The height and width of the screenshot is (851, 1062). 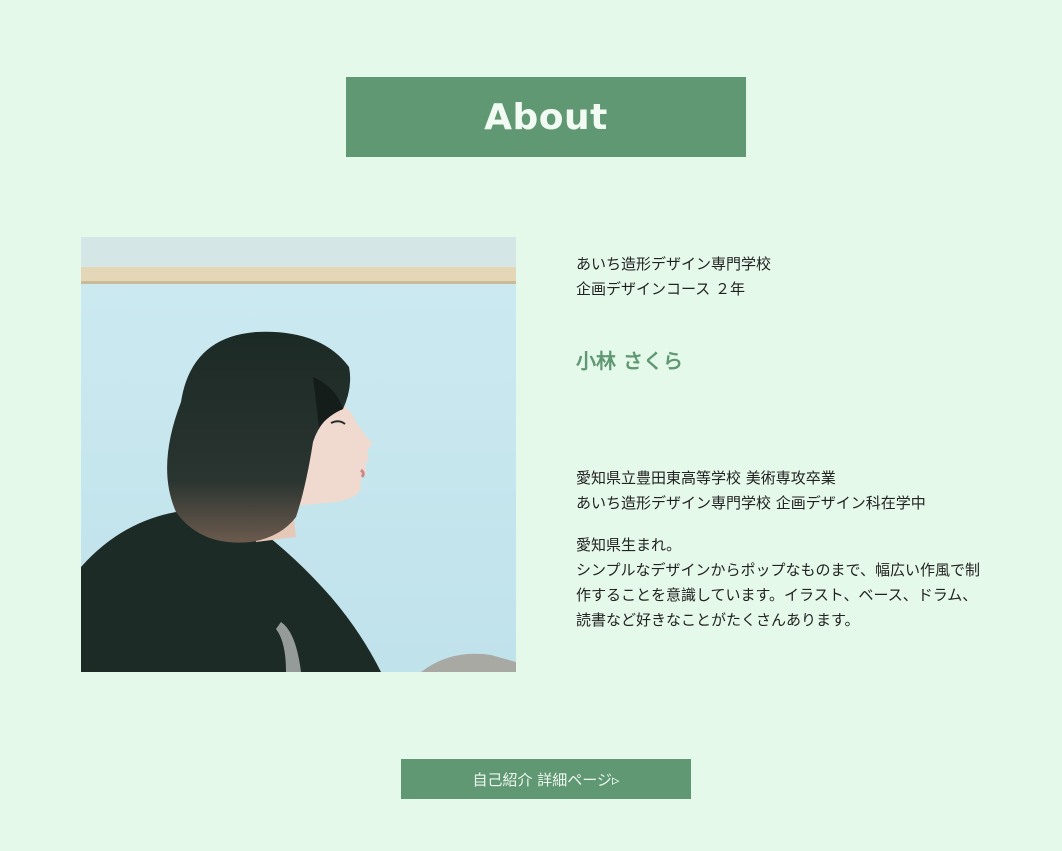 What do you see at coordinates (777, 595) in the screenshot?
I see `bio-line: 作することを意識しています。イラスト、ベース、ドラム、` at bounding box center [777, 595].